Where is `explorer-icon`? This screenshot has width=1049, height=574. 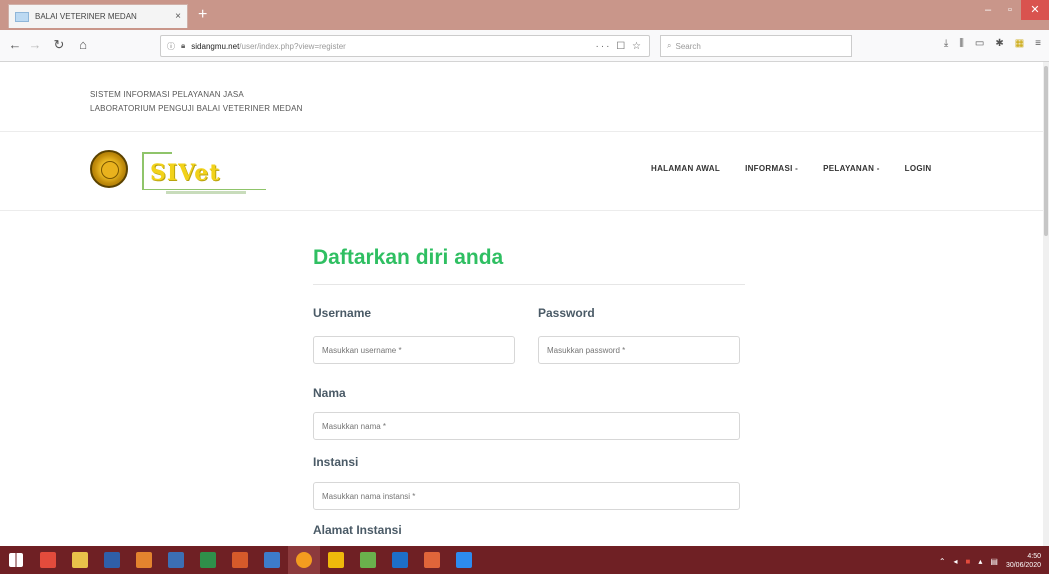
explorer-icon is located at coordinates (80, 560).